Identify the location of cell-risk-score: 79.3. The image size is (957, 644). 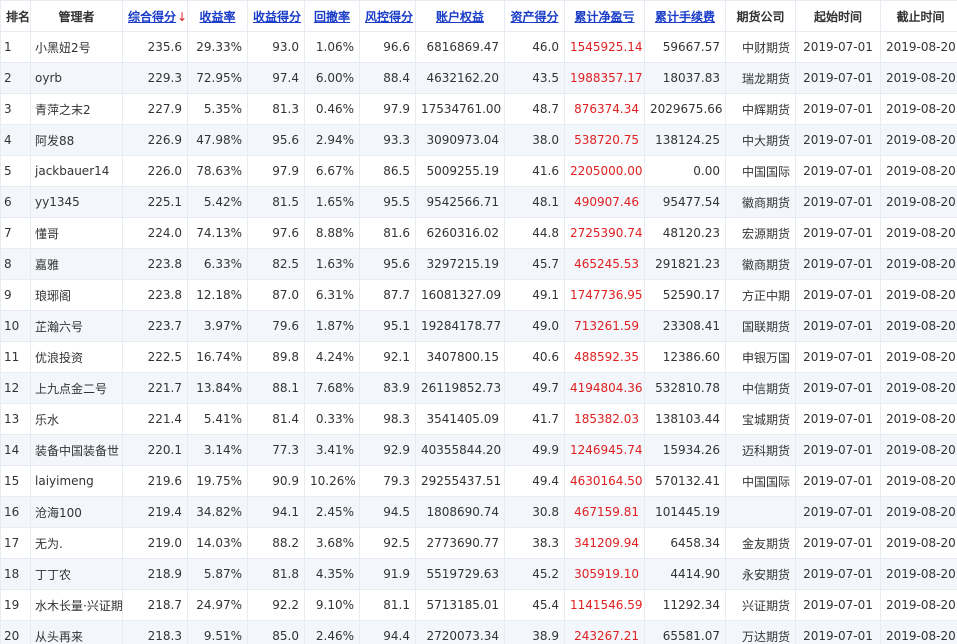
(387, 481).